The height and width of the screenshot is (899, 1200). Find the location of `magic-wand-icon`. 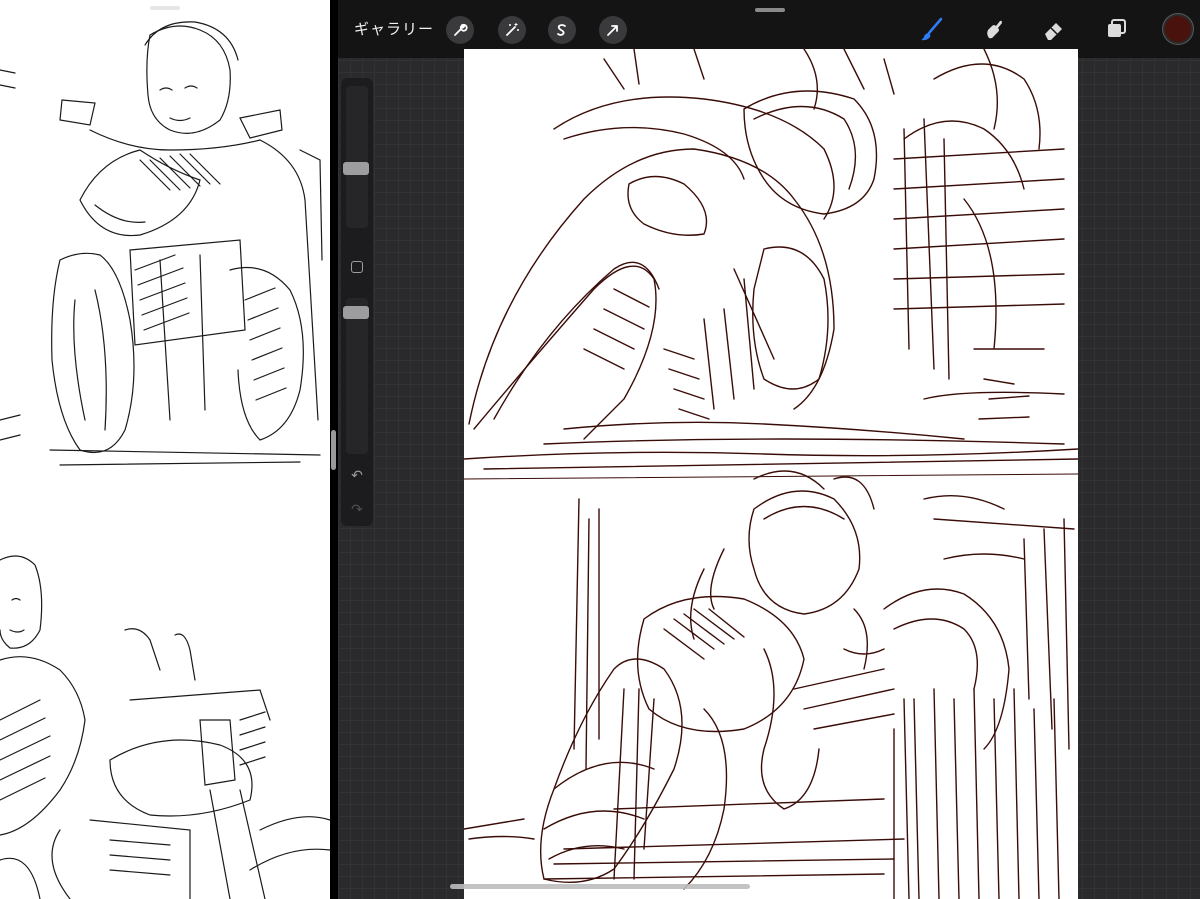

magic-wand-icon is located at coordinates (512, 29).